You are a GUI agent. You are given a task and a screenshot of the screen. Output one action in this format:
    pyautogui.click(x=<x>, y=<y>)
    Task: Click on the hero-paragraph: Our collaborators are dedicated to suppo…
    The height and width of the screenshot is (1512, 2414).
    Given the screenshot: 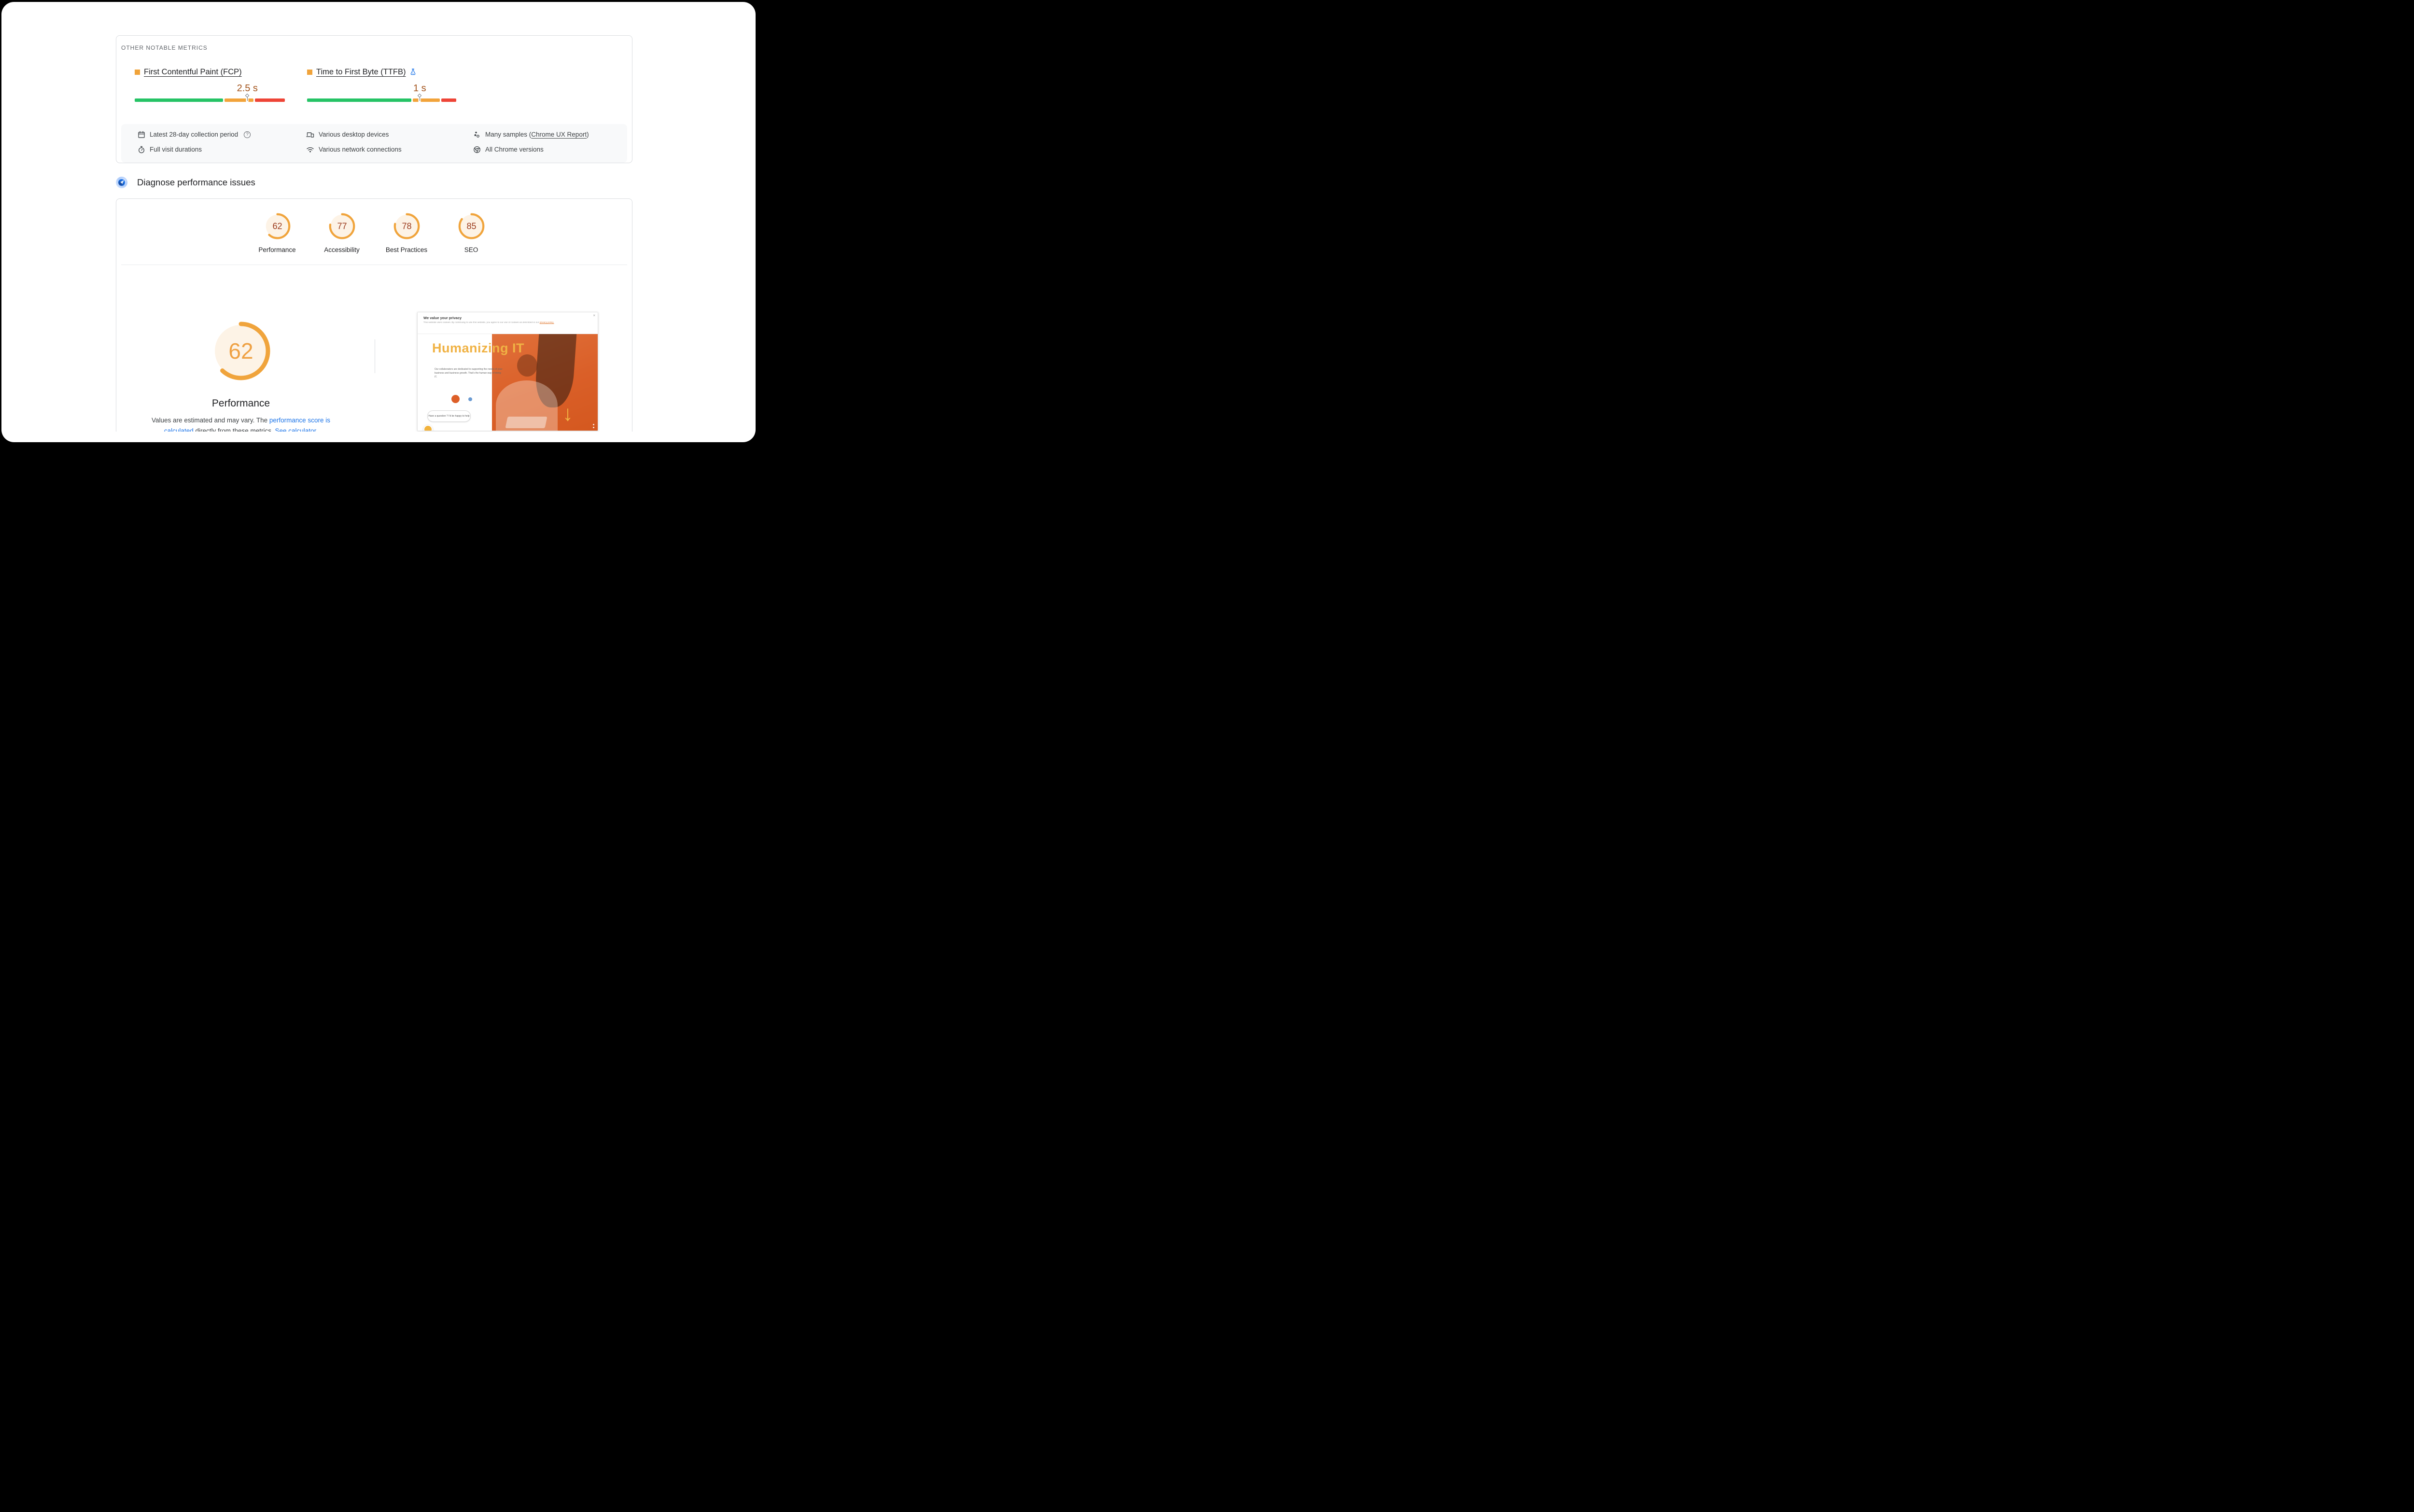 What is the action you would take?
    pyautogui.click(x=469, y=373)
    